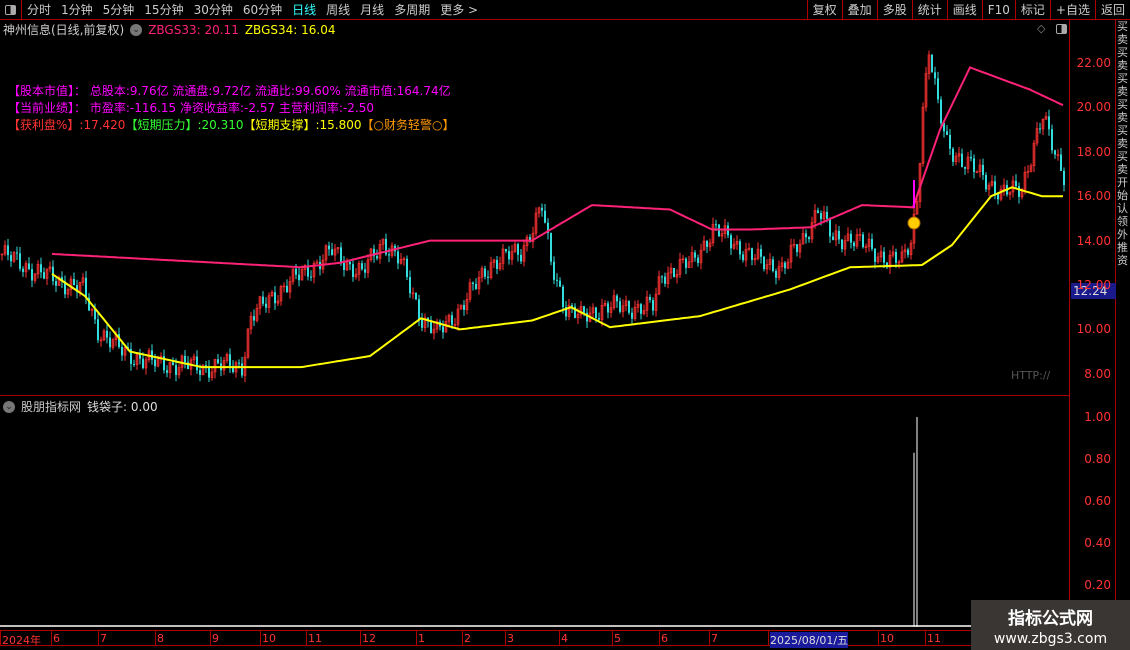  I want to click on price-tick: 14.00, so click(1093, 240).